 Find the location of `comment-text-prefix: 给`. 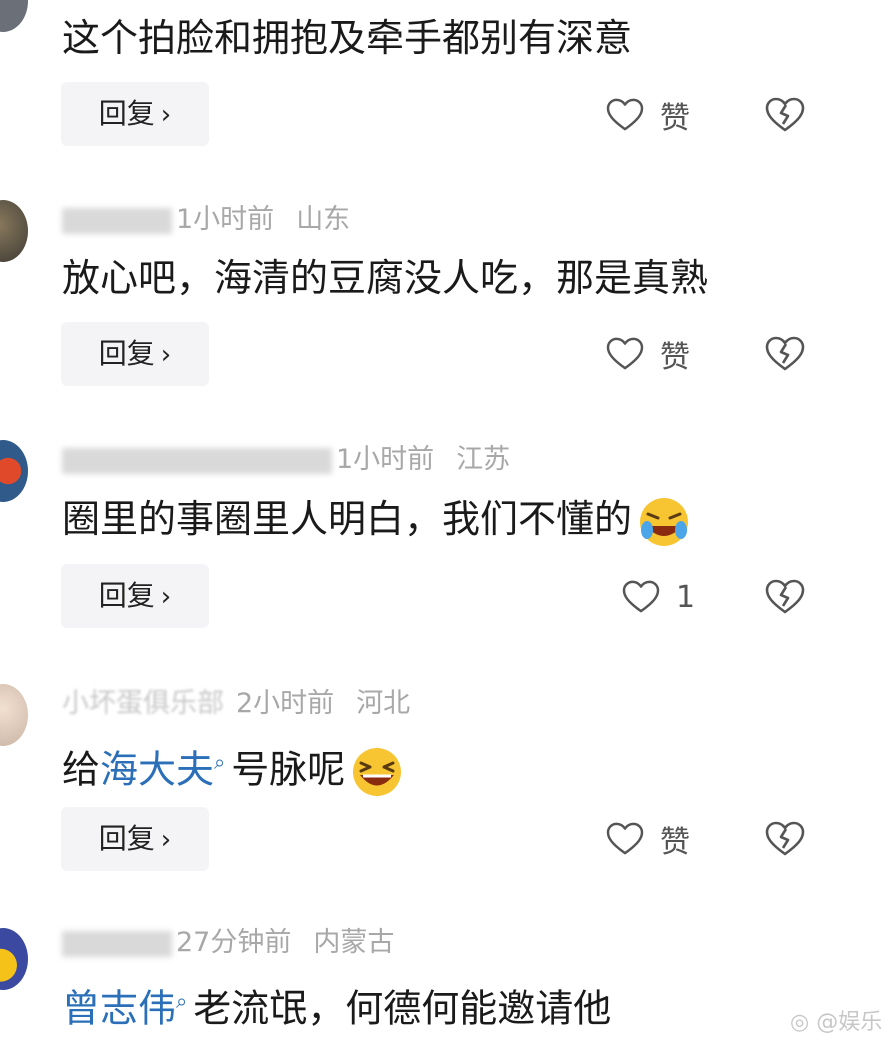

comment-text-prefix: 给 is located at coordinates (81, 769).